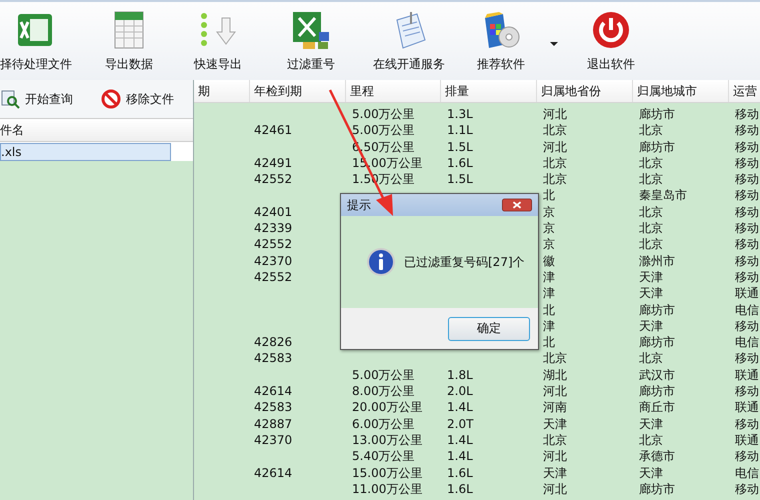  I want to click on info-icon, so click(381, 262).